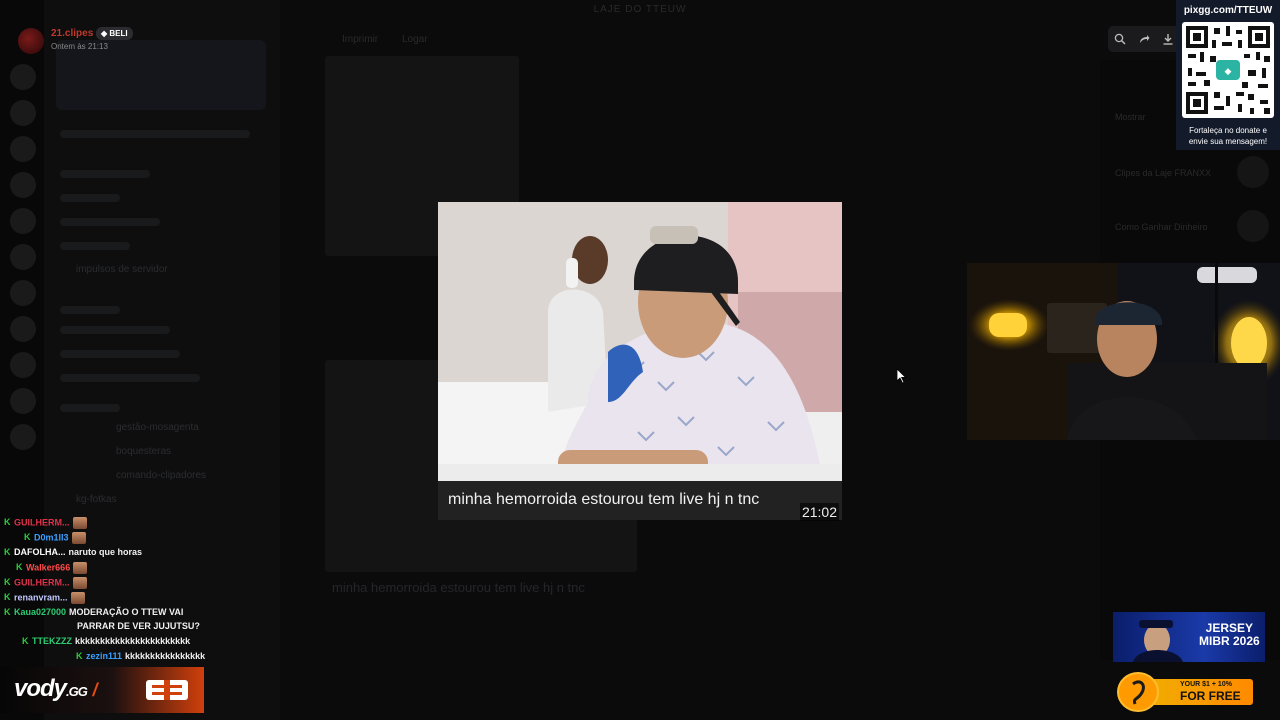 This screenshot has height=720, width=1280. What do you see at coordinates (40, 688) in the screenshot?
I see `vody-brand: vody` at bounding box center [40, 688].